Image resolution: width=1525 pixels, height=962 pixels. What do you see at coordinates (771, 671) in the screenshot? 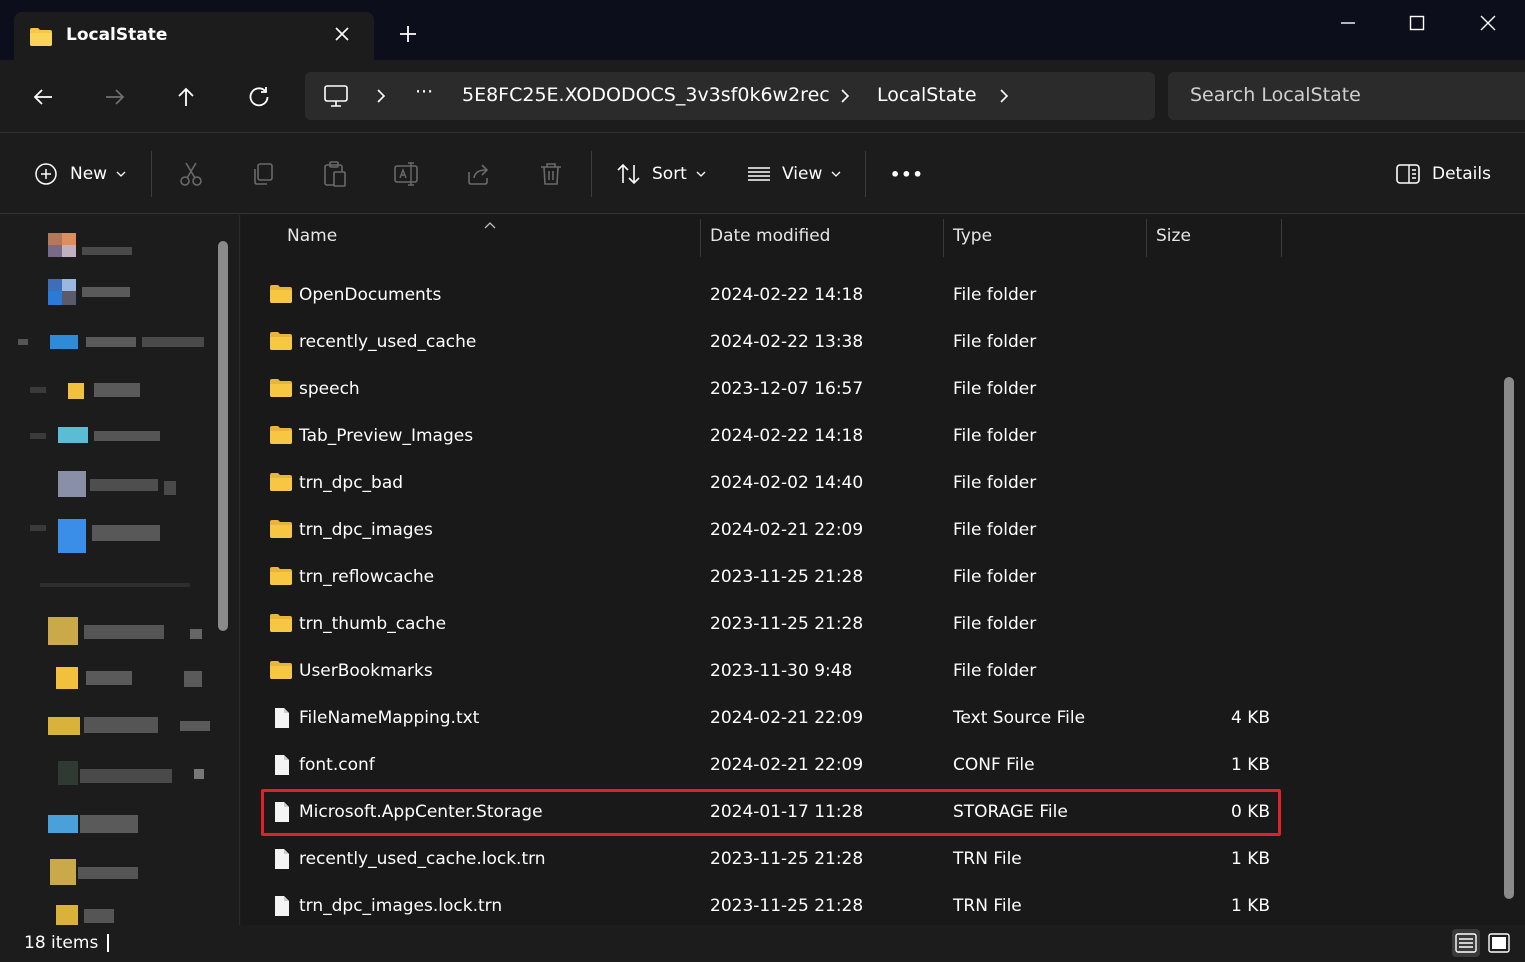
I see `table-row: UserBookmarks 2023-11-30 9:48 File folder` at bounding box center [771, 671].